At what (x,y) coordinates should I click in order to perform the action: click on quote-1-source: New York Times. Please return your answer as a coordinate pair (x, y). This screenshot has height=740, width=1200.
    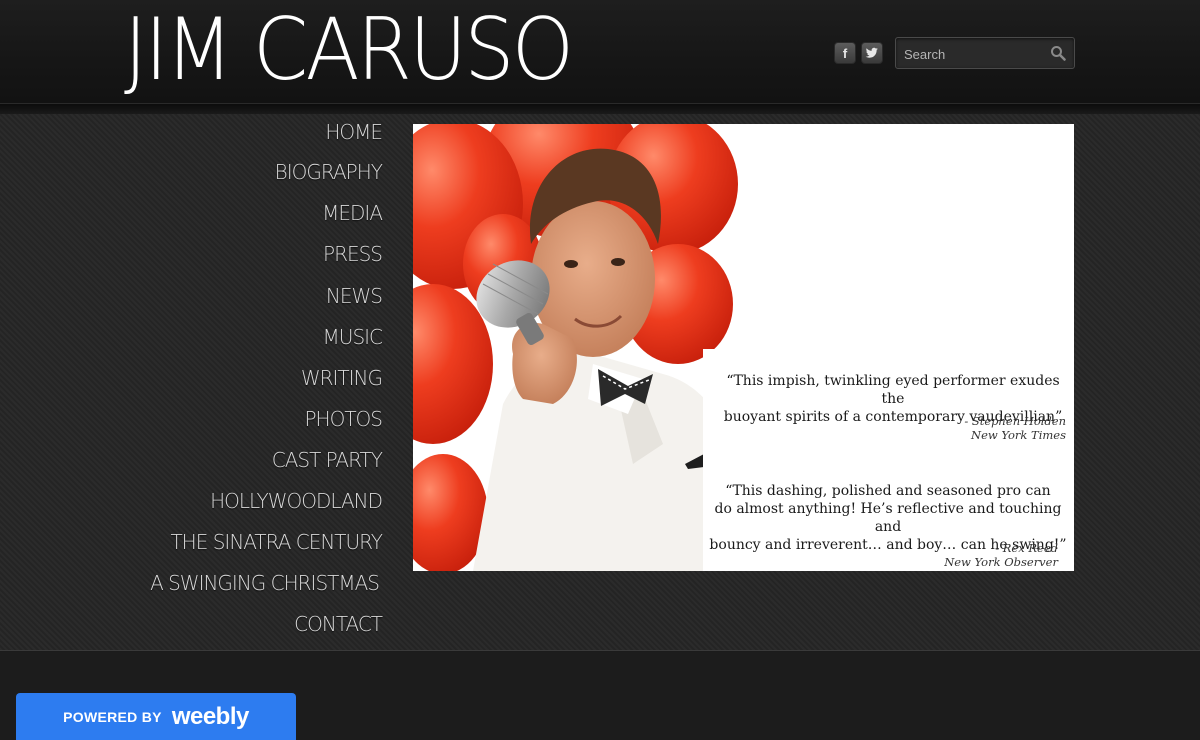
    Looking at the image, I should click on (1018, 435).